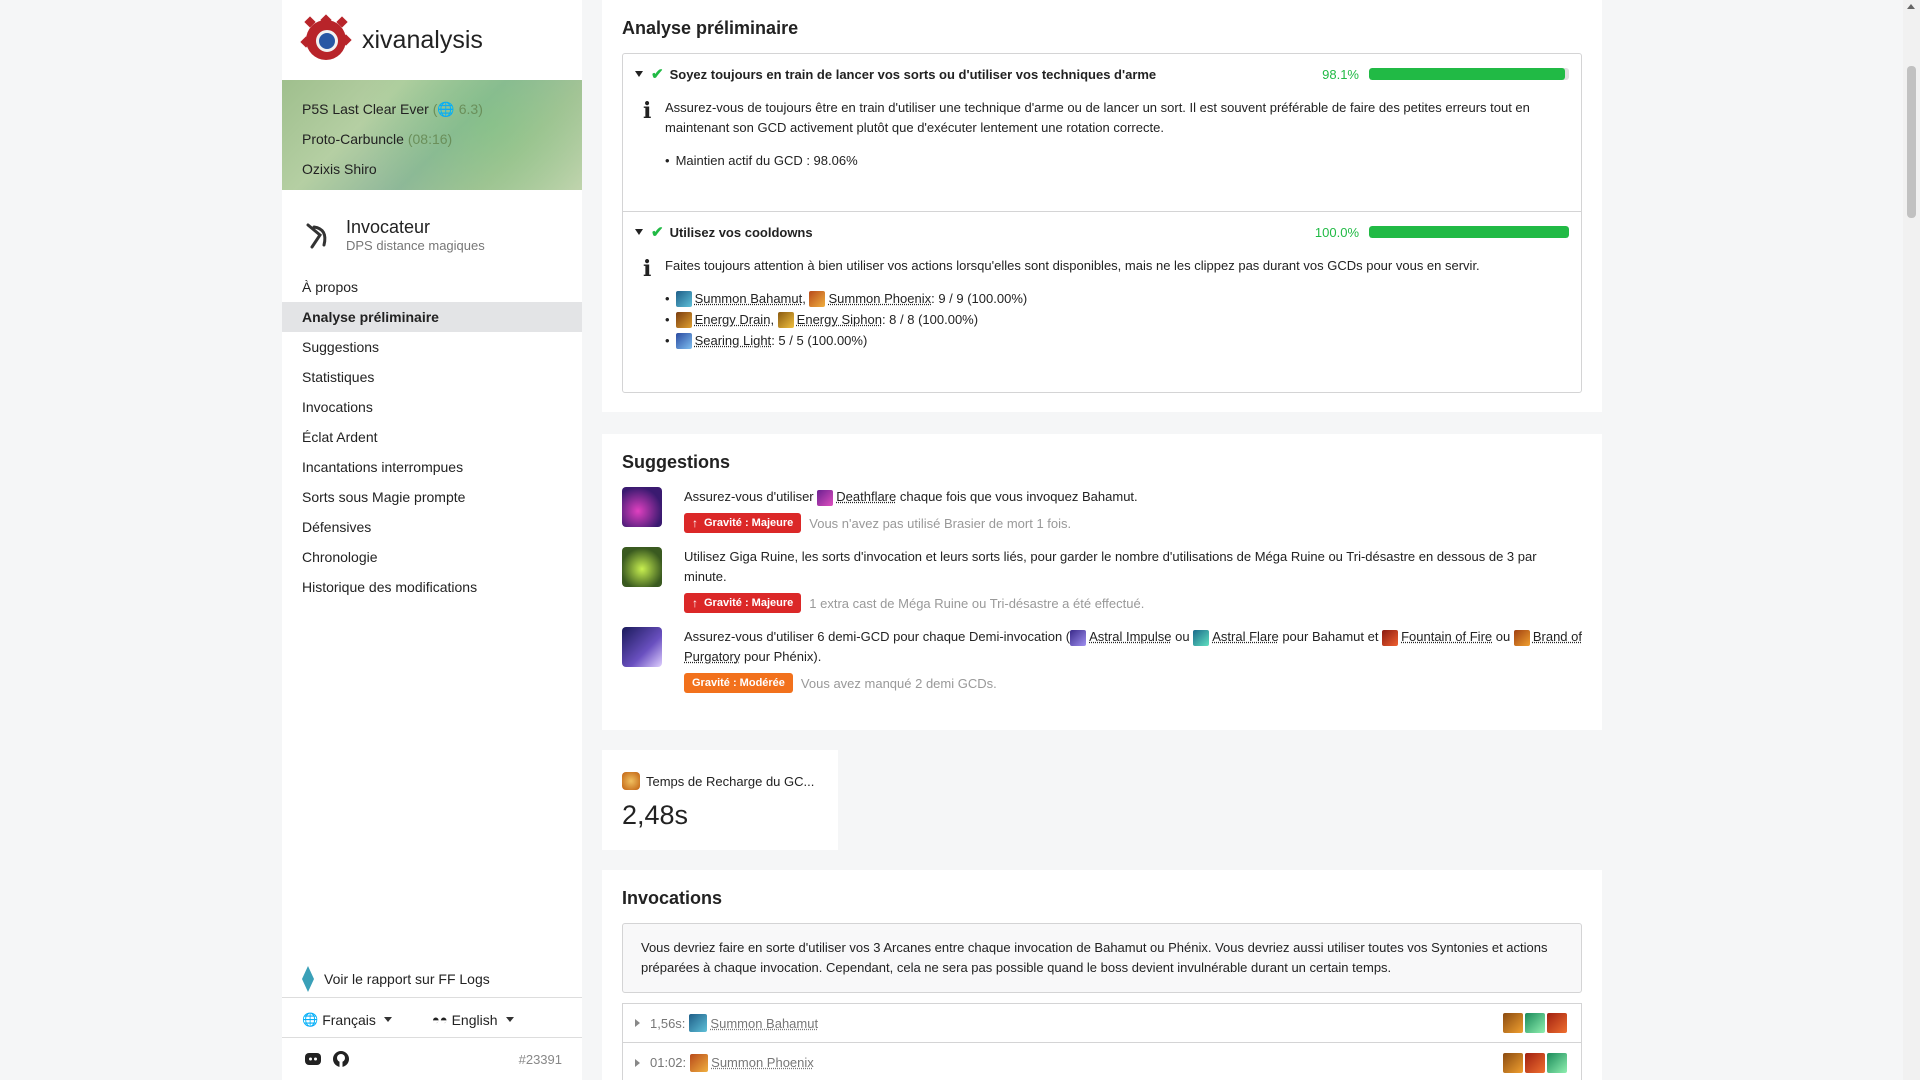  What do you see at coordinates (540, 1059) in the screenshot?
I see `build-number: #23391` at bounding box center [540, 1059].